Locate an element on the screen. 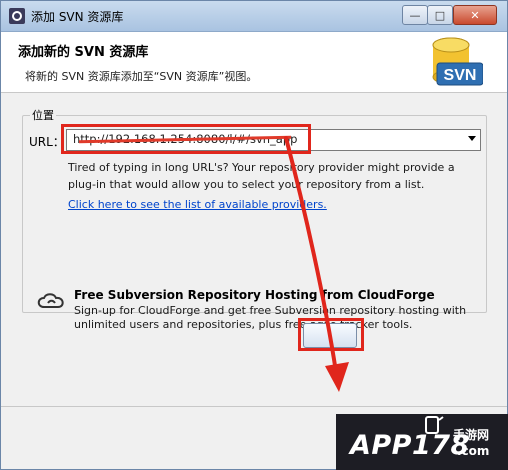  window-title: 添加 SVN 资源库 is located at coordinates (77, 17).